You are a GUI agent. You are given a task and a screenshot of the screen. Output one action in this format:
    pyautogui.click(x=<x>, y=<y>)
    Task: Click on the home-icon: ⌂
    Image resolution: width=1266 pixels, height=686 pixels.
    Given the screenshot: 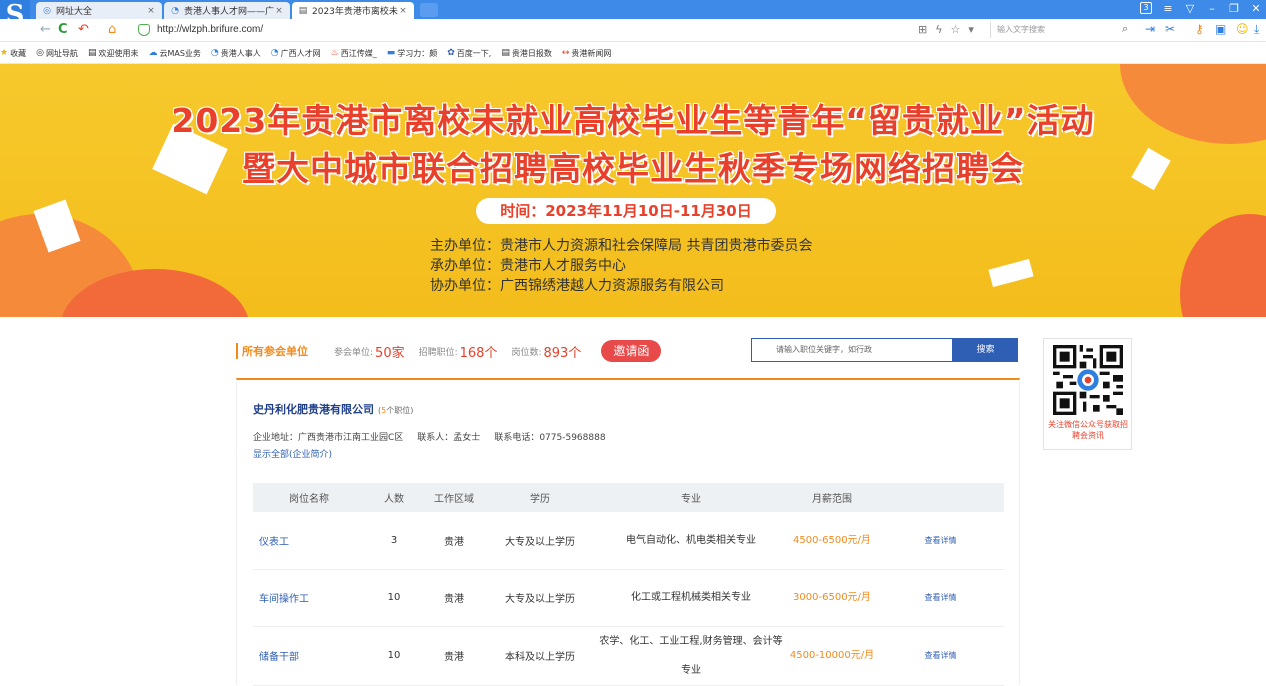 What is the action you would take?
    pyautogui.click(x=112, y=29)
    